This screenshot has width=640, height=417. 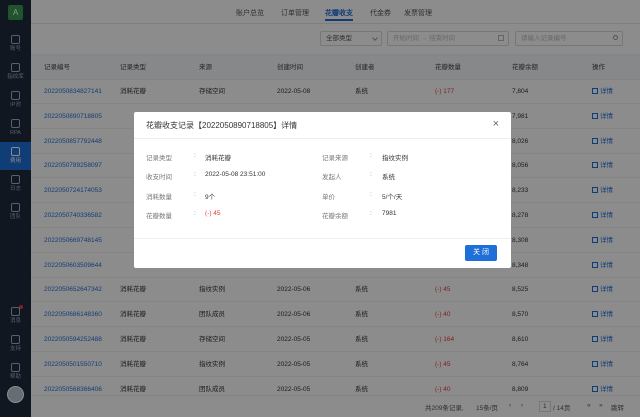 What do you see at coordinates (235, 174) in the screenshot?
I see `field-value-time: 2022-05-08 23:51:00` at bounding box center [235, 174].